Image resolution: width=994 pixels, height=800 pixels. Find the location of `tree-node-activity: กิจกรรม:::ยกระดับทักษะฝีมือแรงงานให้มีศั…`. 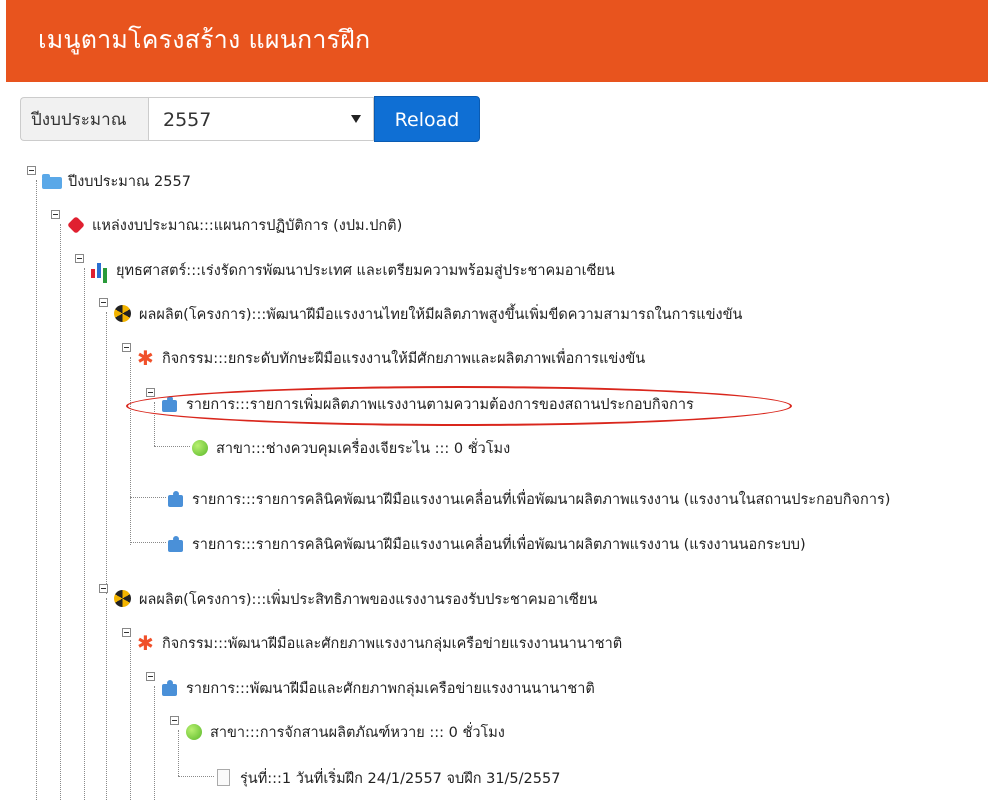

tree-node-activity: กิจกรรม:::ยกระดับทักษะฝีมือแรงงานให้มีศั… is located at coordinates (390, 358).